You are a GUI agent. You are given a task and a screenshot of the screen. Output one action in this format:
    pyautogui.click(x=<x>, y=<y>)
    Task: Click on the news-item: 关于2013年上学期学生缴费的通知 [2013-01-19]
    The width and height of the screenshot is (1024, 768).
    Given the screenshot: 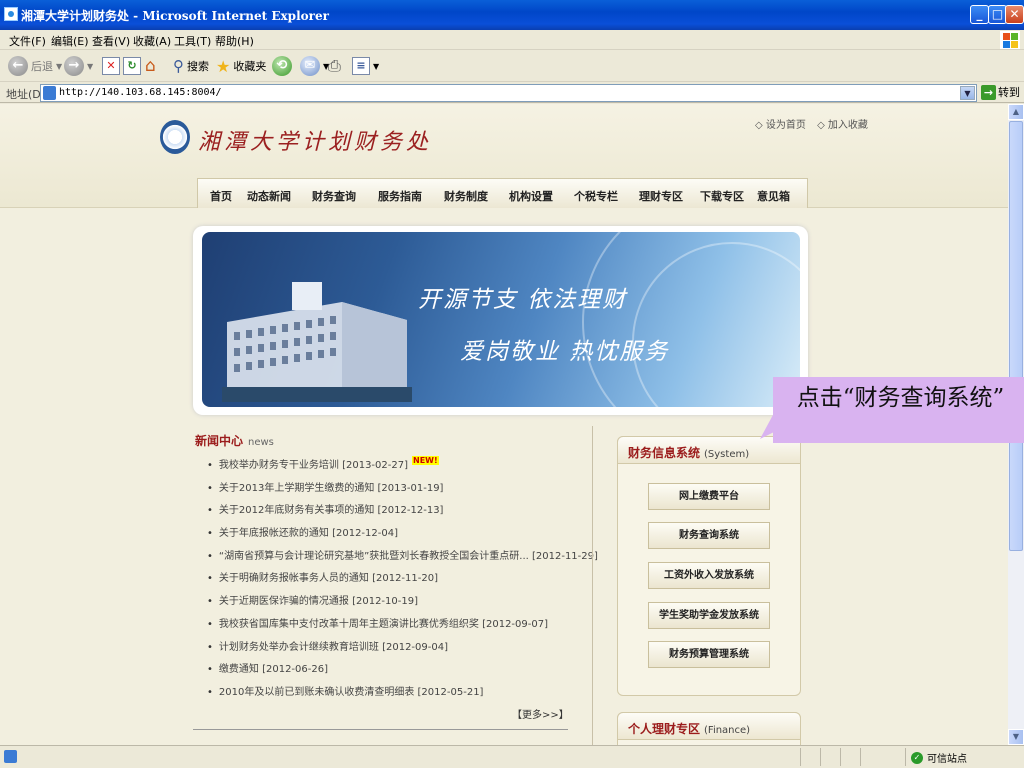 What is the action you would take?
    pyautogui.click(x=402, y=490)
    